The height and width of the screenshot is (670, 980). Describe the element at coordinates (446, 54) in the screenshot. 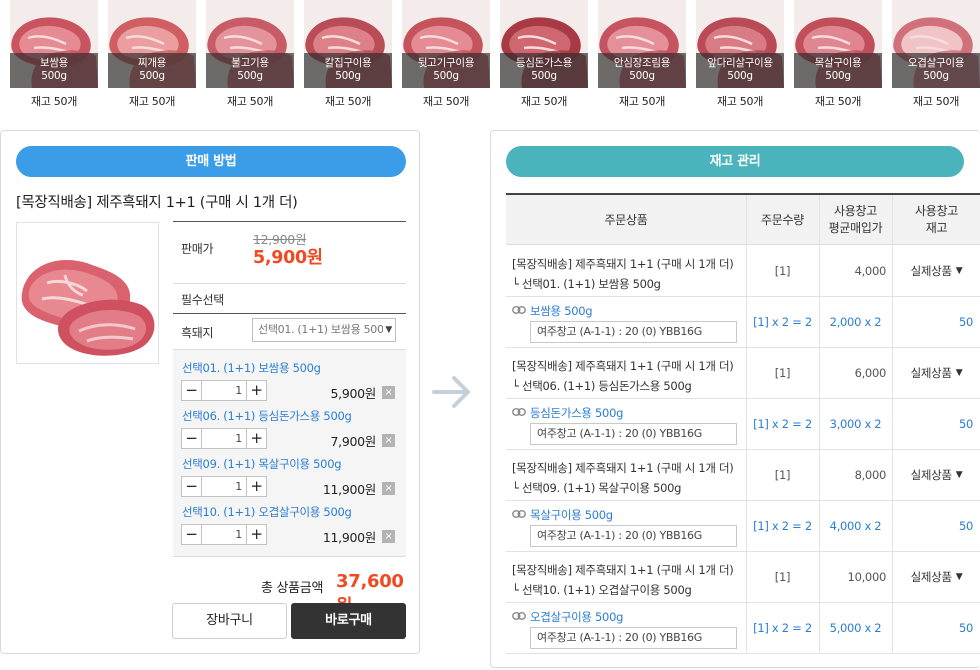

I see `product-thumb: 뒷고기구이용 500g 재고 50개` at that location.